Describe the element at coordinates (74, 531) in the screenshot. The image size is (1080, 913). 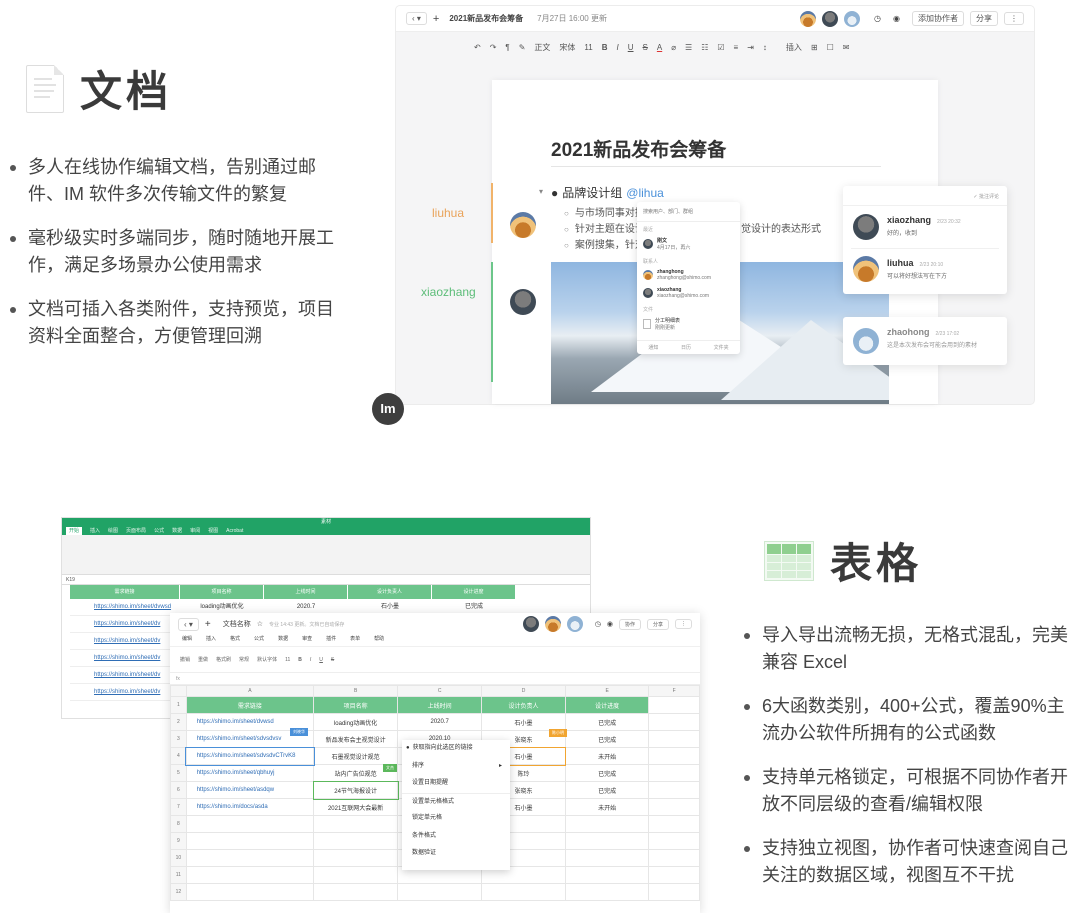
I see `ribbon-tab: 开始` at that location.